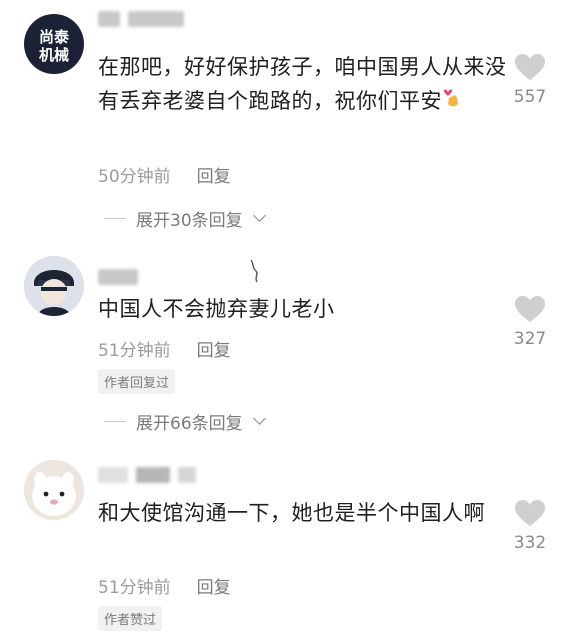 Image resolution: width=573 pixels, height=640 pixels. I want to click on author-replied-badge: 作者回复过, so click(137, 381).